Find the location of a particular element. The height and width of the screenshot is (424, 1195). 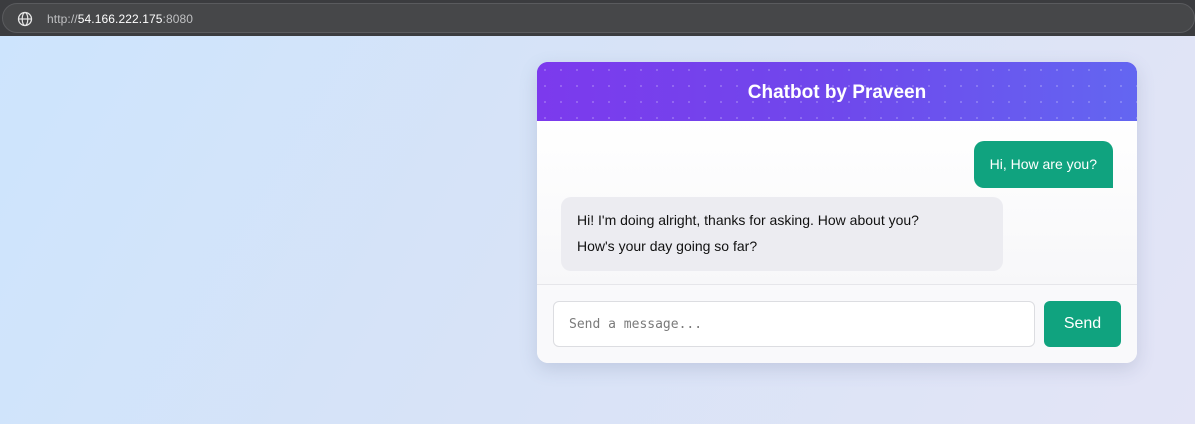

bot-message-line: How's your day going so far? is located at coordinates (667, 246).